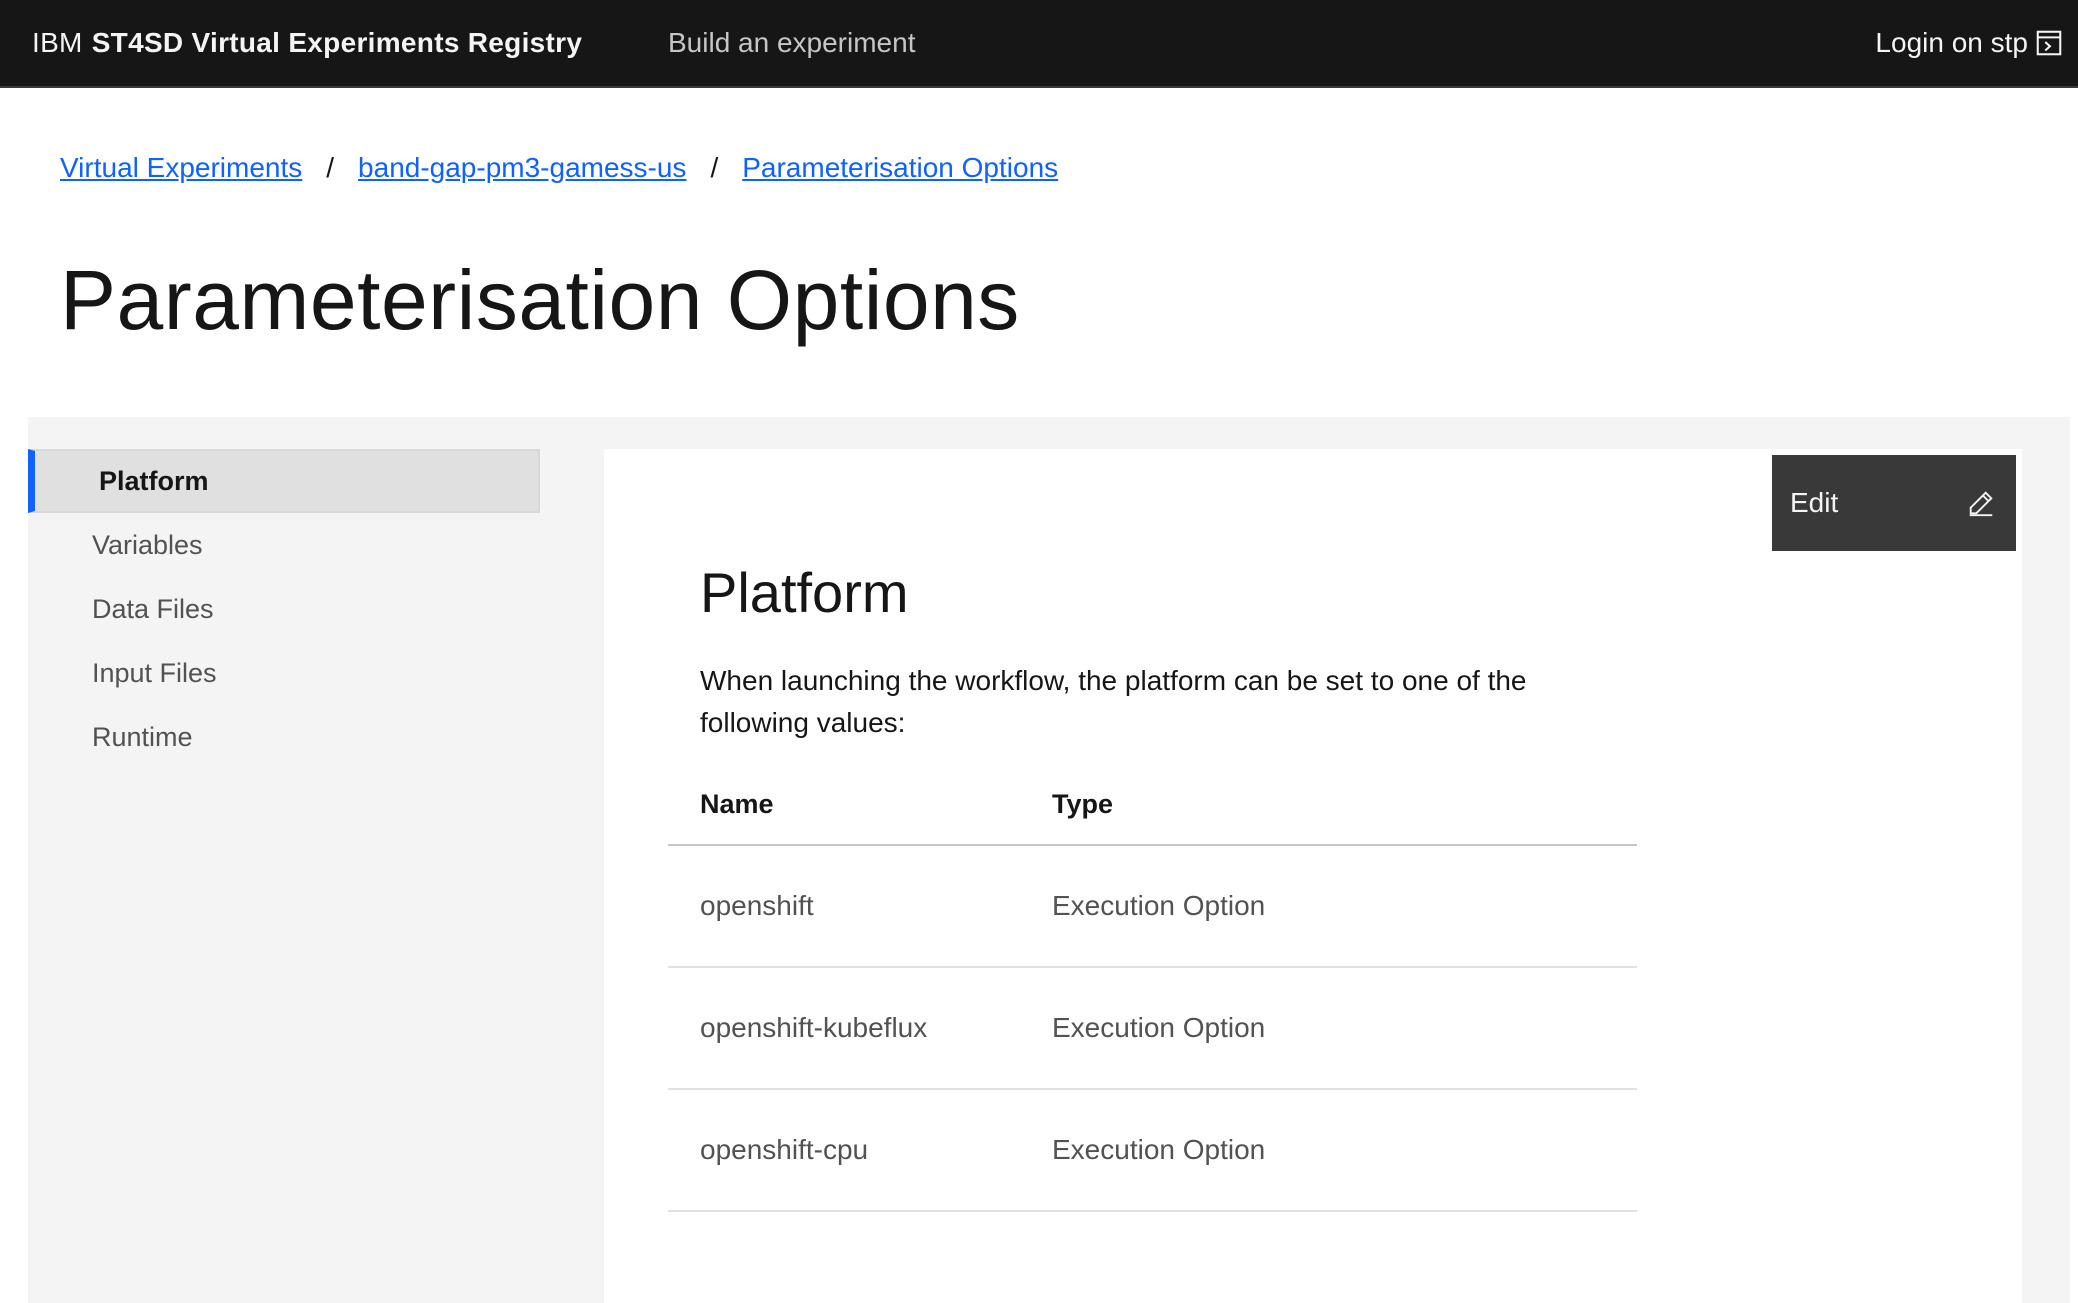  What do you see at coordinates (804, 592) in the screenshot?
I see `section-title: Platform` at bounding box center [804, 592].